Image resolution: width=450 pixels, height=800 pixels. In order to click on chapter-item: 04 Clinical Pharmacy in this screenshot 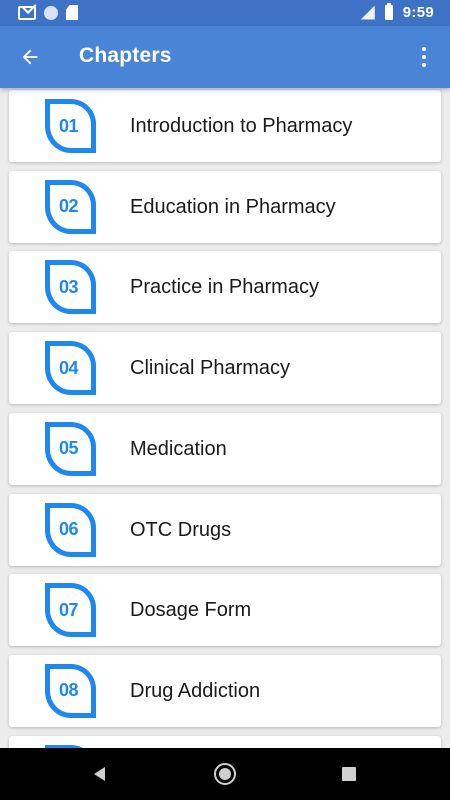, I will do `click(225, 368)`.